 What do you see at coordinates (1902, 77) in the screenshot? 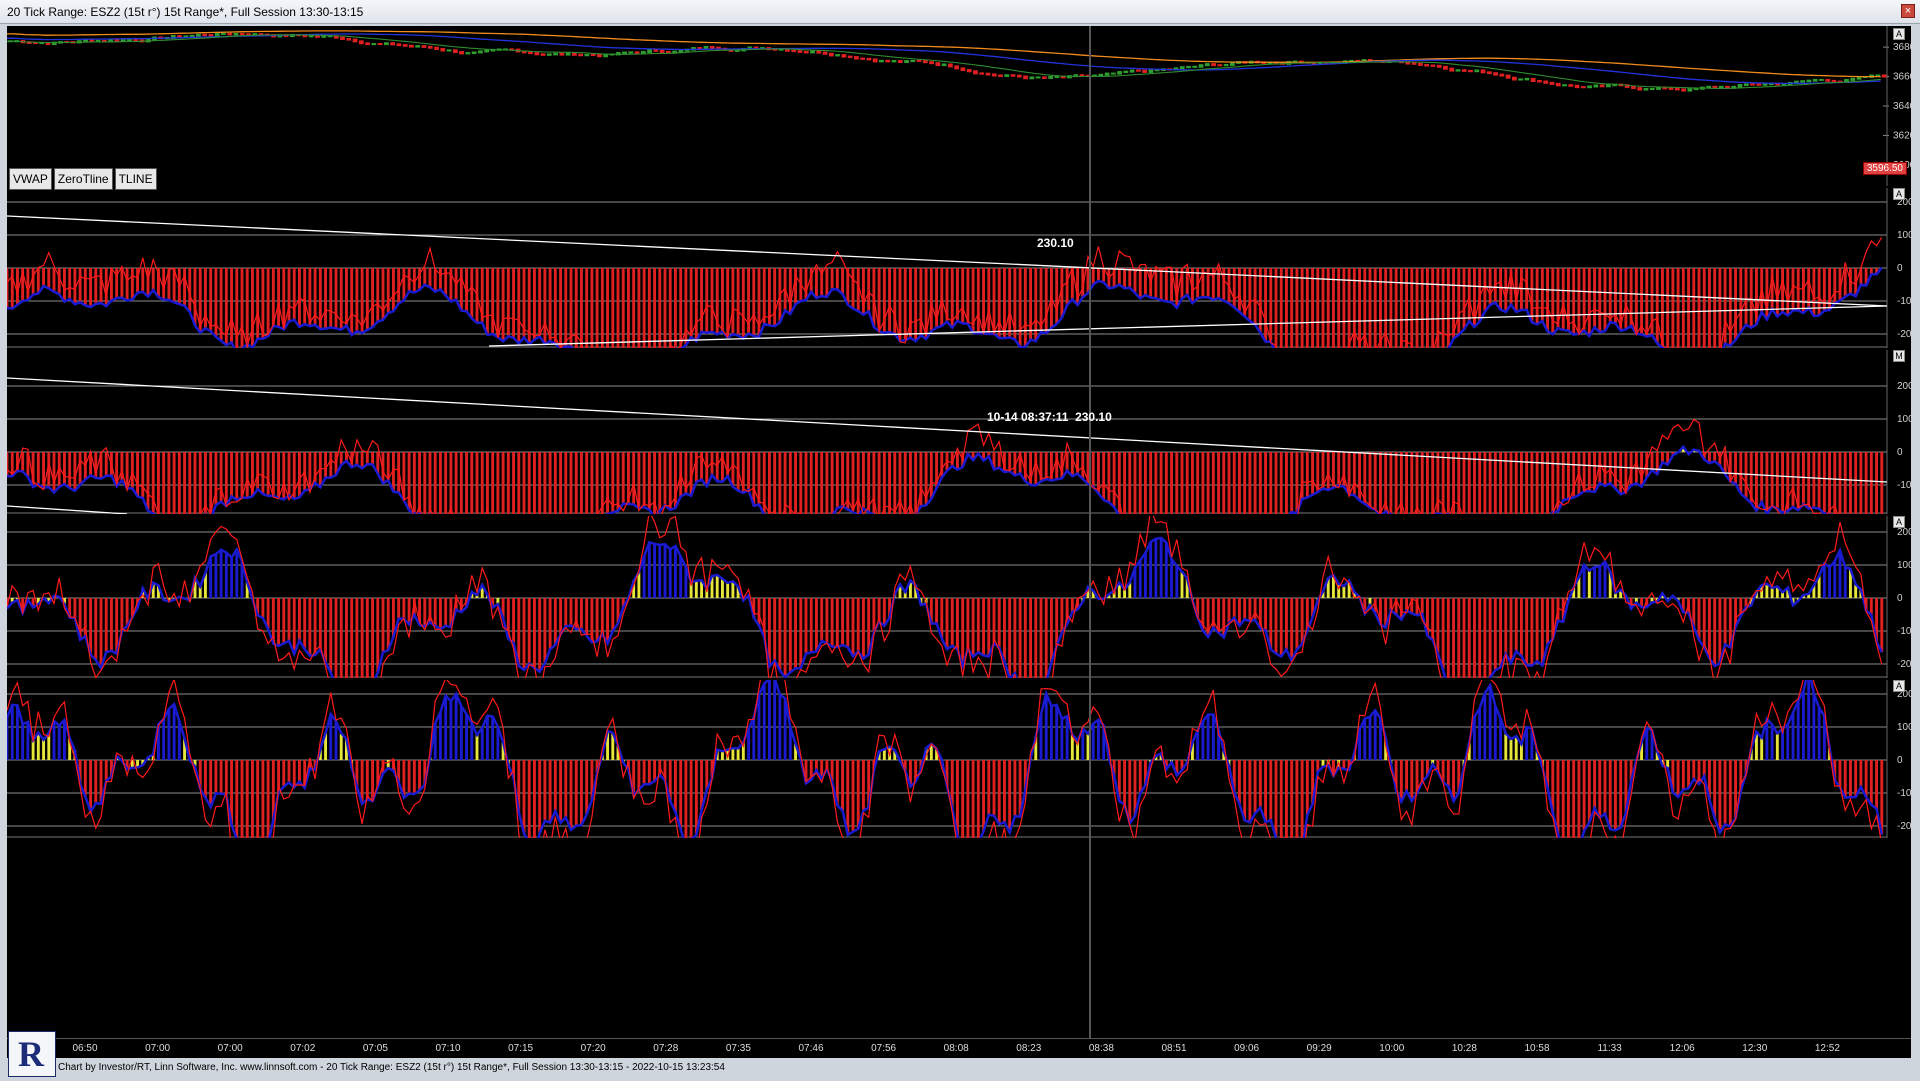
I see `price-axis-label: 3660` at bounding box center [1902, 77].